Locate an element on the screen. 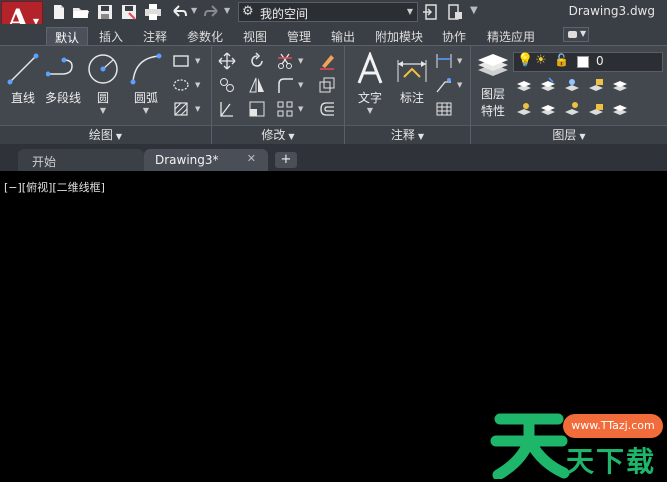  tab-manage: 管理 is located at coordinates (299, 36).